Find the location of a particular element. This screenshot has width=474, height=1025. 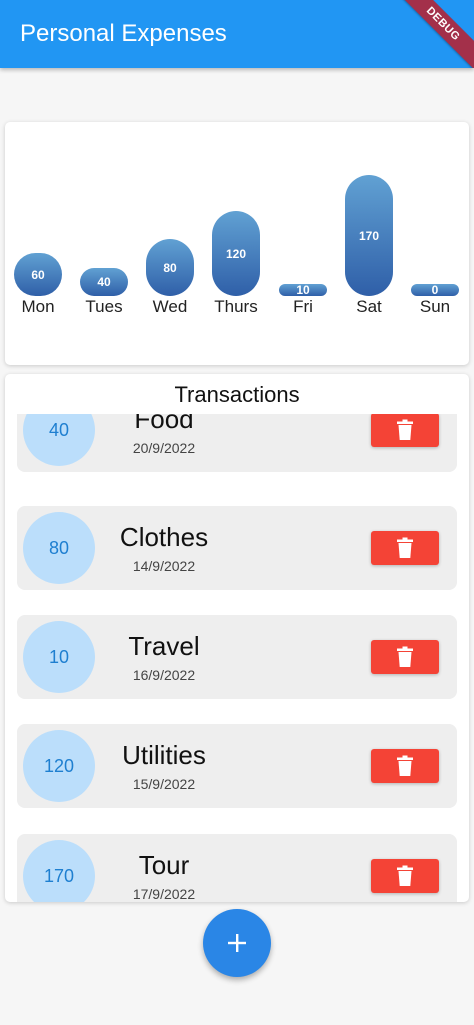

chart-bar-value: 40 is located at coordinates (104, 282).